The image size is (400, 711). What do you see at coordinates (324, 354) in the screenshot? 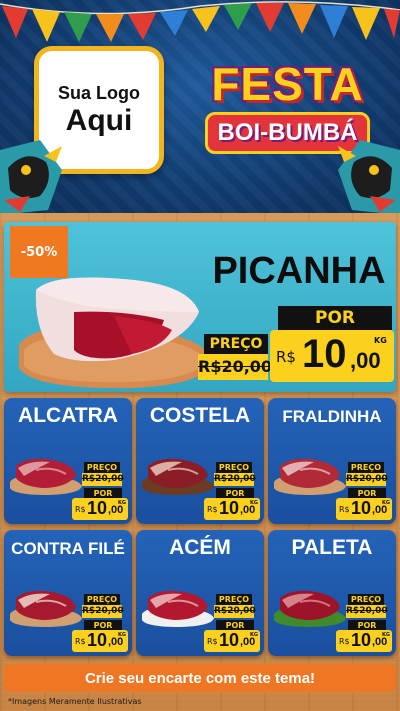
I see `hero-price-integer: 10` at bounding box center [324, 354].